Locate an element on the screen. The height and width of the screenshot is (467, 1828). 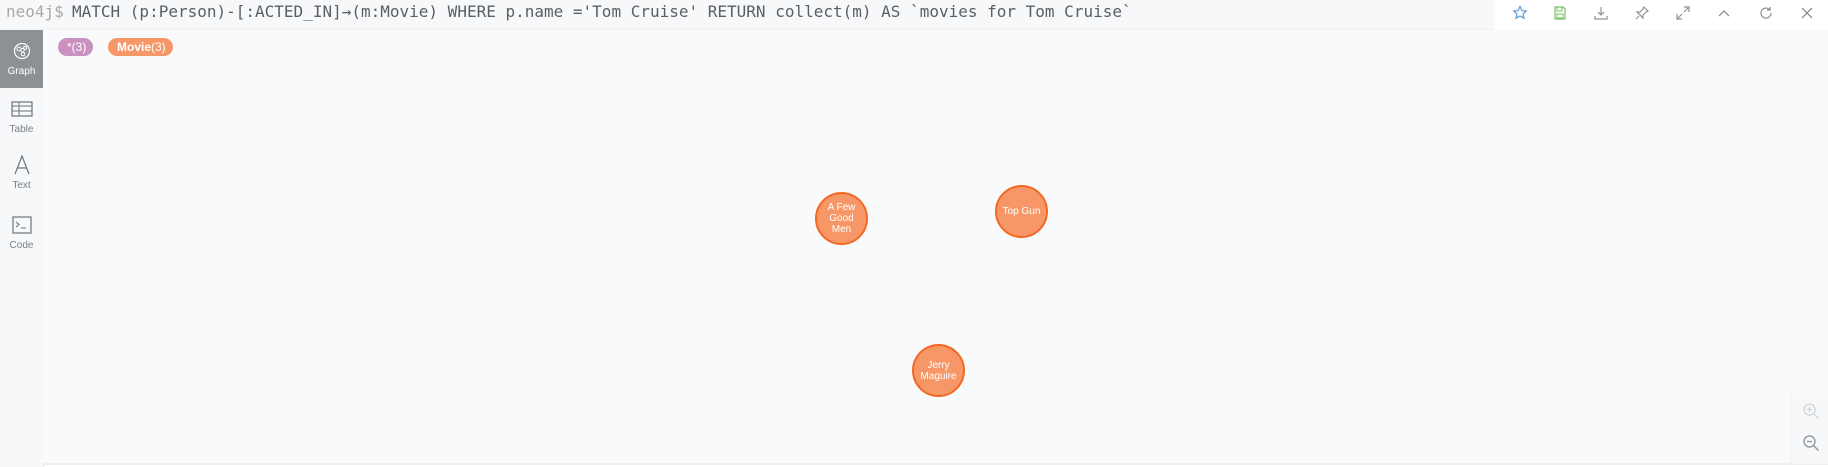
favorite-button is located at coordinates (1520, 13).